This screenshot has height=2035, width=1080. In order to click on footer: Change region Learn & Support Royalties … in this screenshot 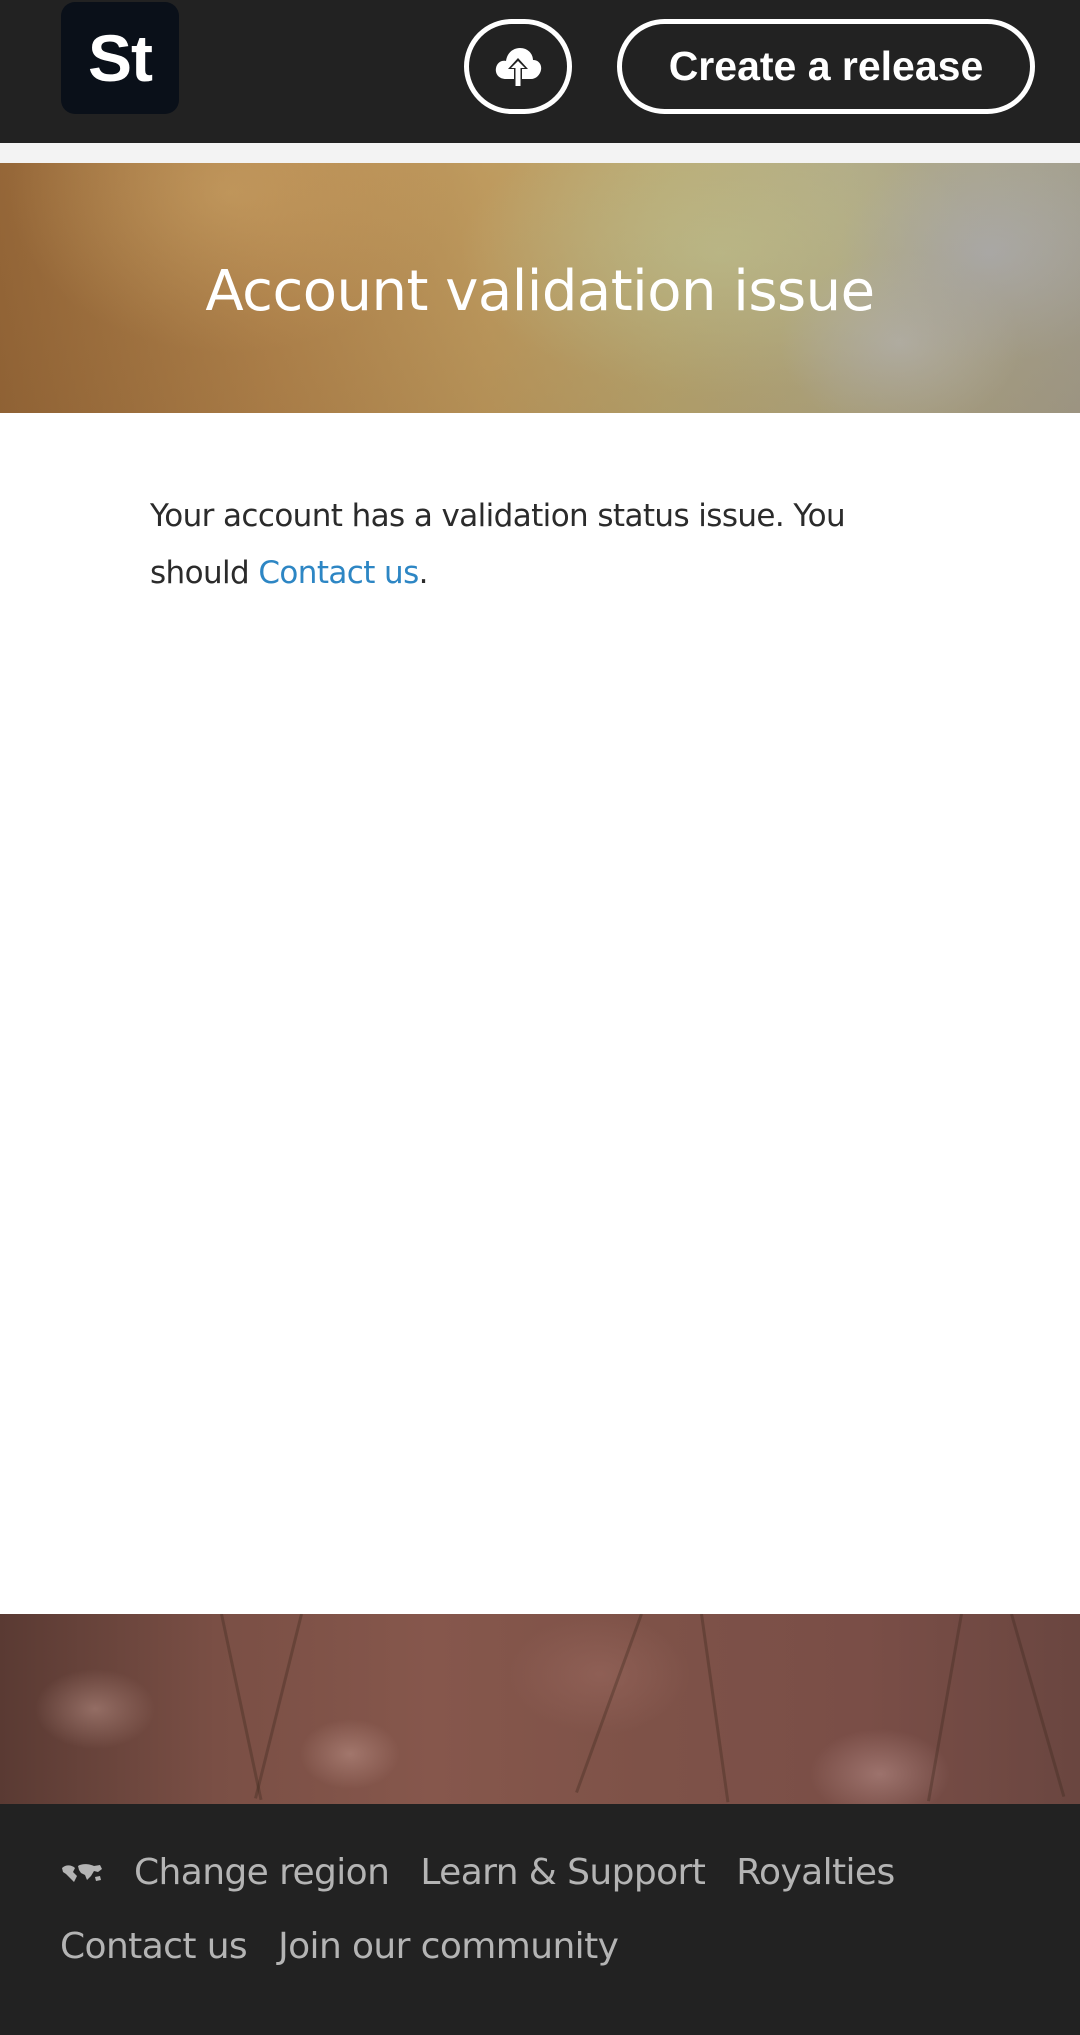, I will do `click(540, 1919)`.